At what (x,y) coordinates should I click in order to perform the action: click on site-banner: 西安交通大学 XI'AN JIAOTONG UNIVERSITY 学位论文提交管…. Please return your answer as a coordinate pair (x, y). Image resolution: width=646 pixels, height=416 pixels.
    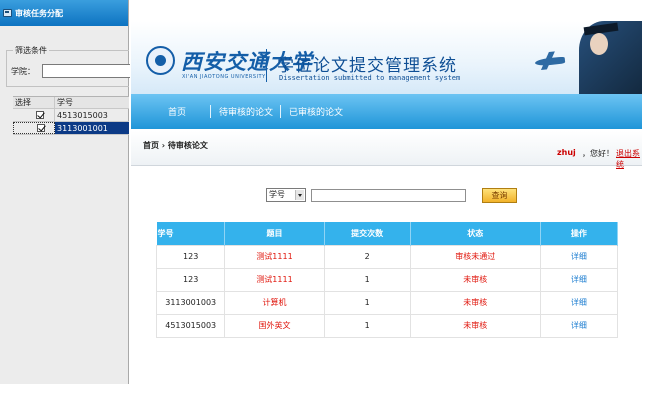
    Looking at the image, I should click on (386, 57).